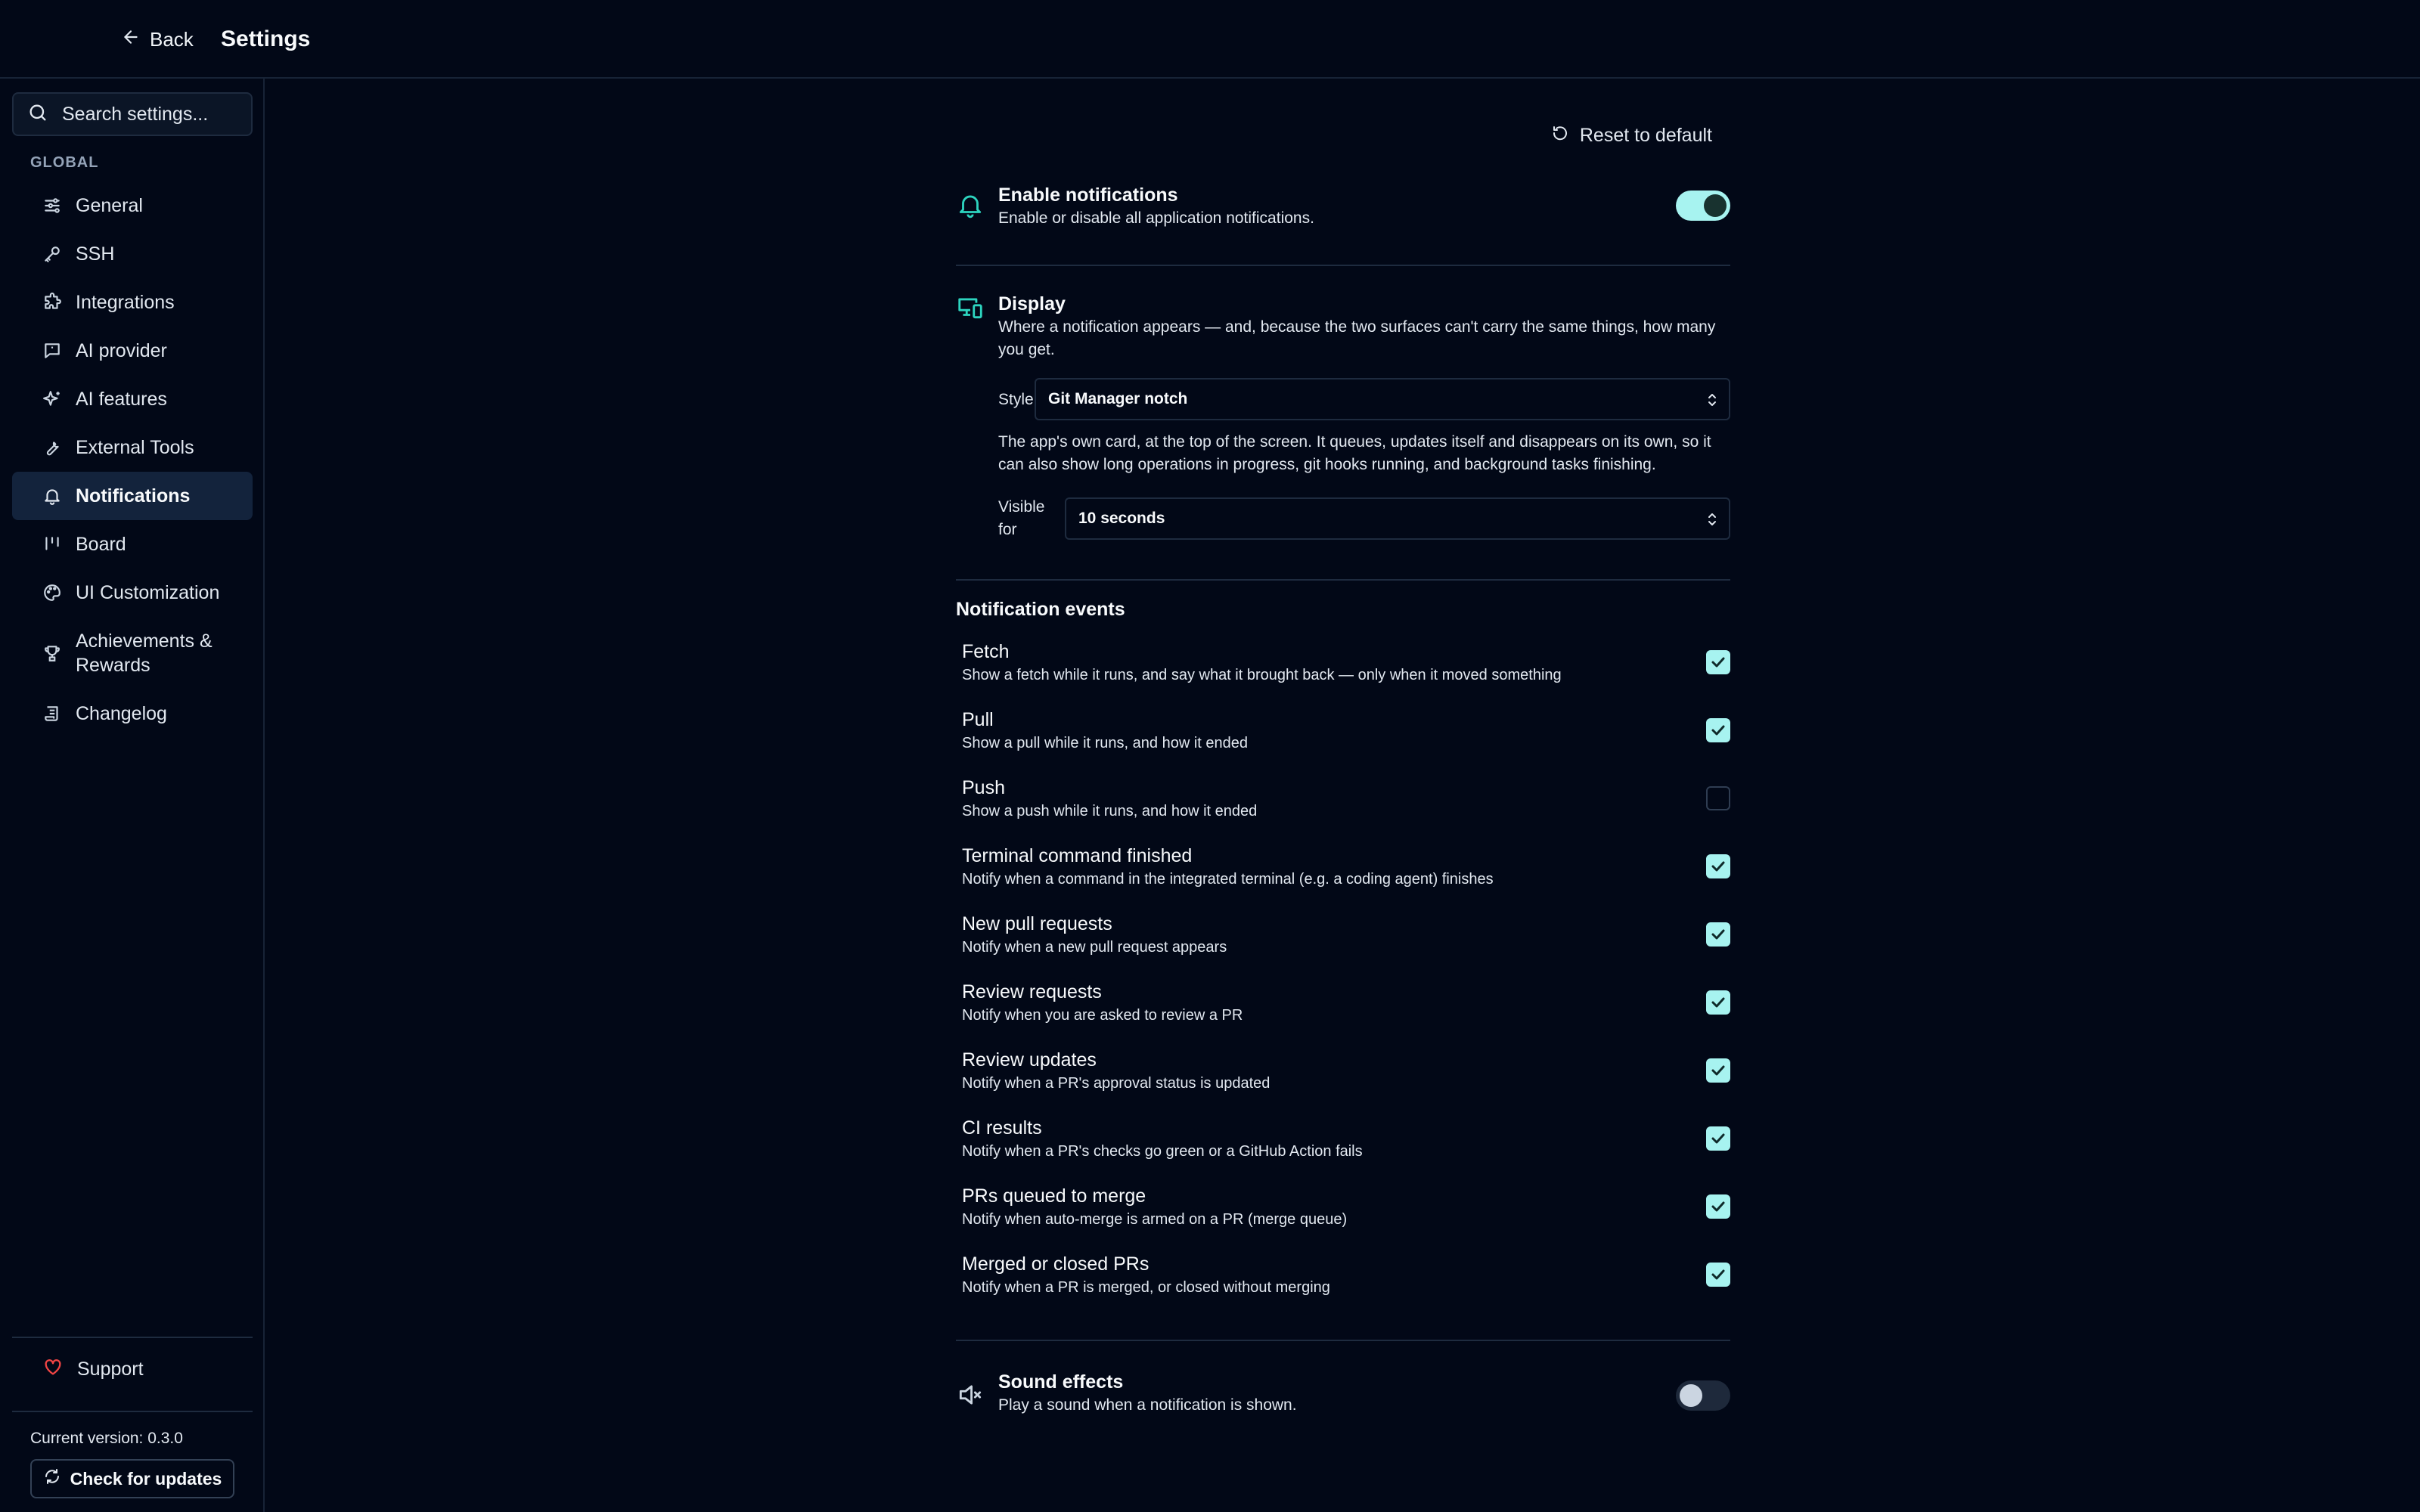 The image size is (2420, 1512). Describe the element at coordinates (1040, 609) in the screenshot. I see `notification-events-title: Notification events` at that location.